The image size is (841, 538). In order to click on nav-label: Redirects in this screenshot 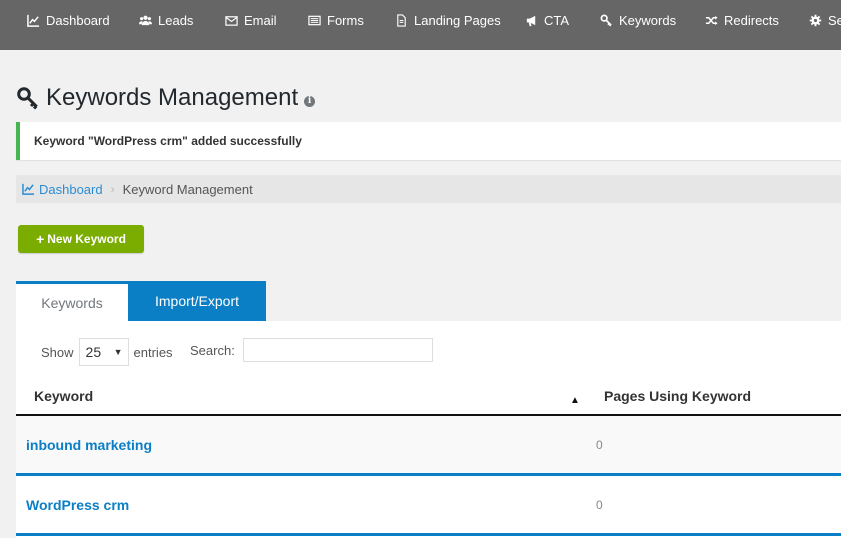, I will do `click(751, 20)`.